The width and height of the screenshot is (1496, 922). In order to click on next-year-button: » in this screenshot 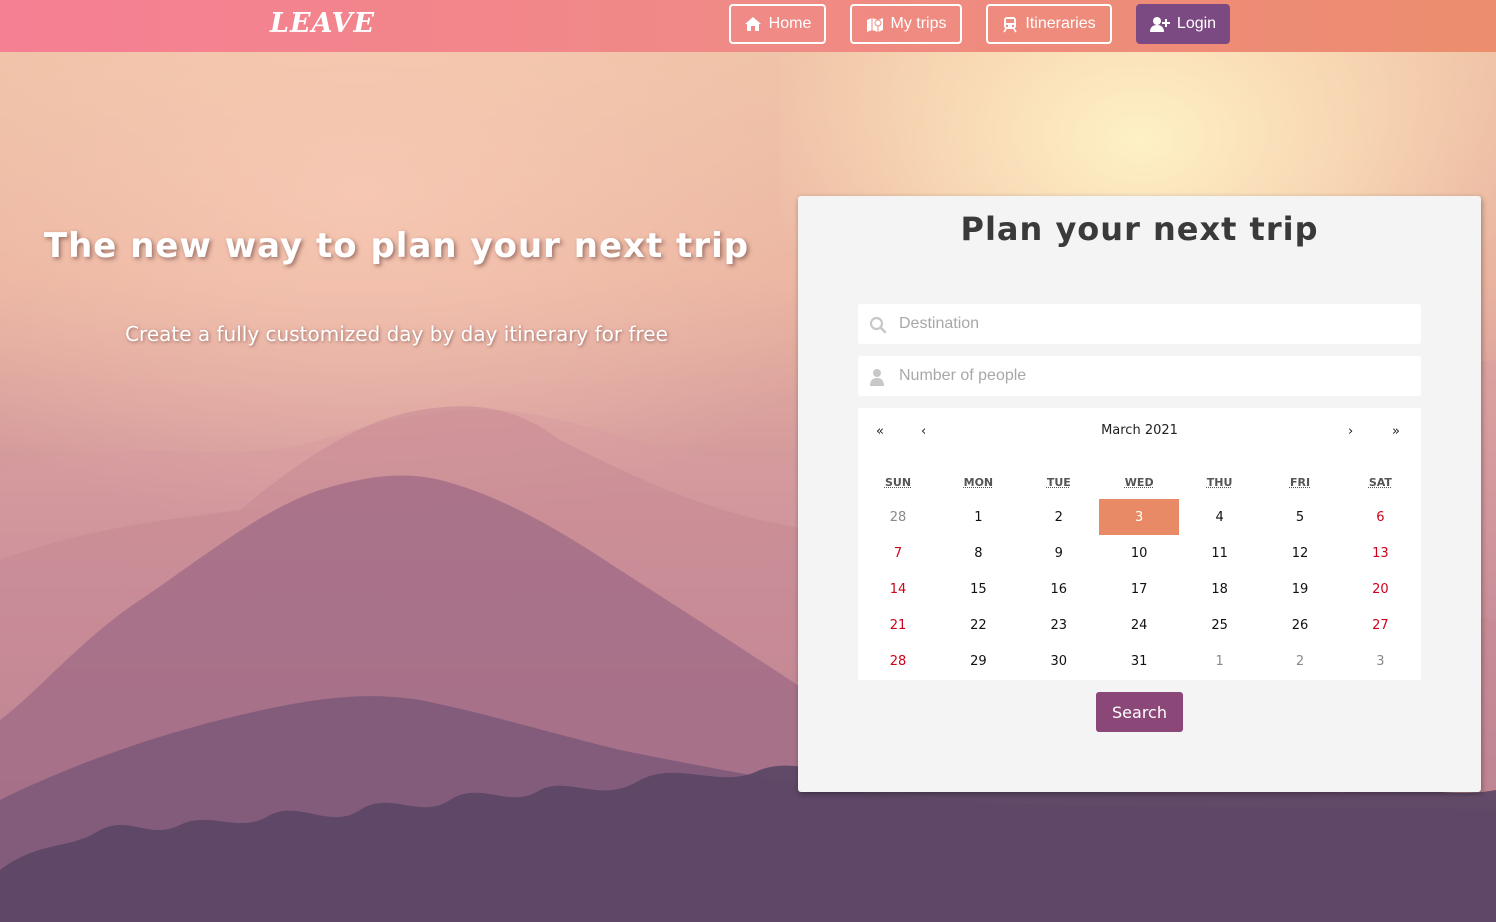, I will do `click(1396, 431)`.